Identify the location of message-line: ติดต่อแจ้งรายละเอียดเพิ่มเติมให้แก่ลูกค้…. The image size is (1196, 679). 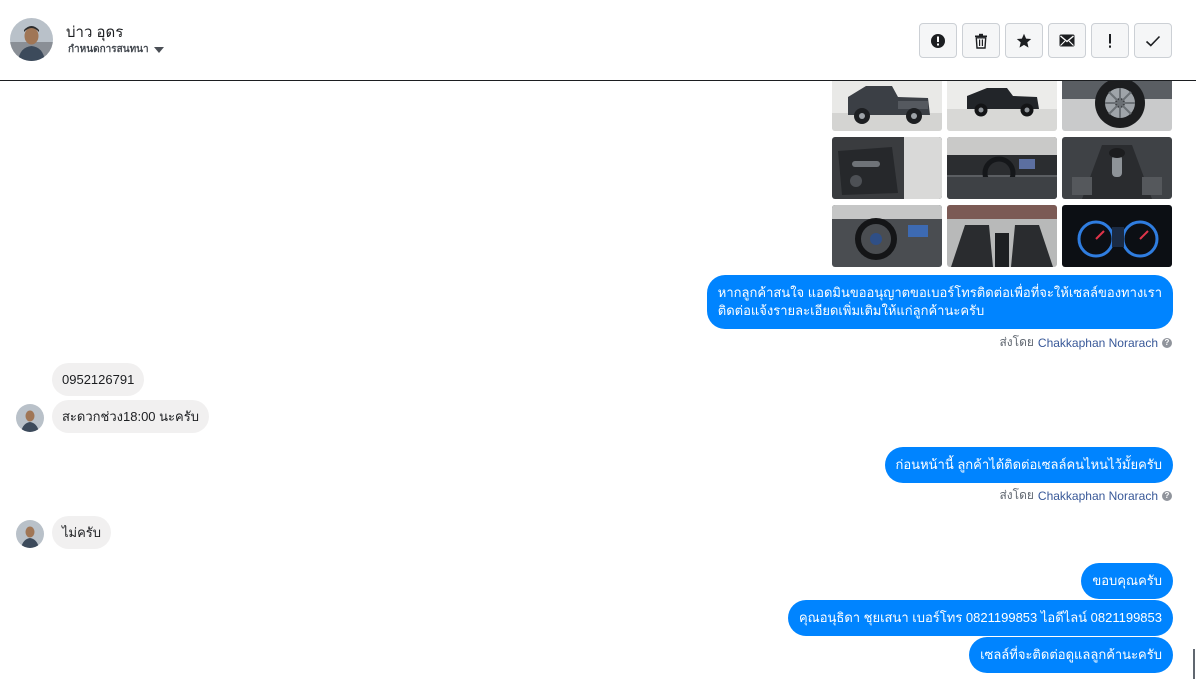
(851, 310).